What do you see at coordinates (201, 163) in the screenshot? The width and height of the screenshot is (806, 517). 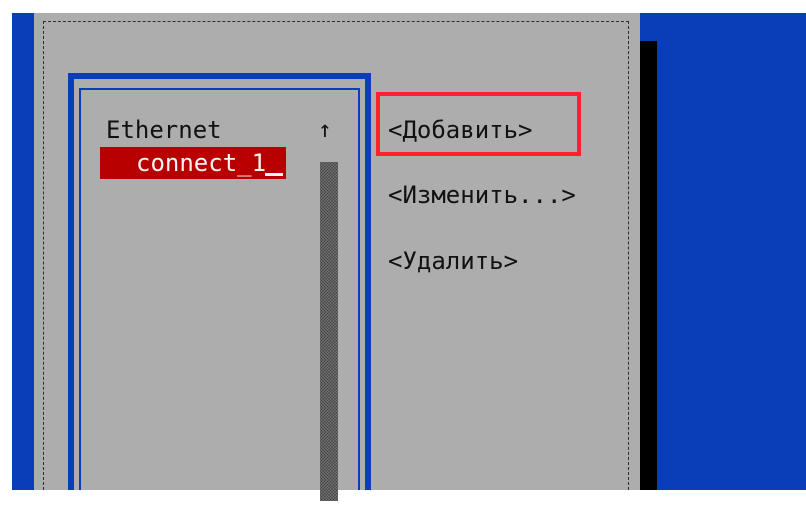 I see `connection-name: connect_1` at bounding box center [201, 163].